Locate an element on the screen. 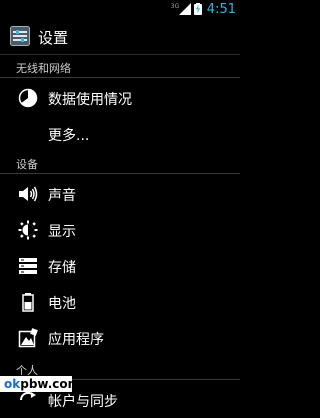 Image resolution: width=320 pixels, height=418 pixels. network-type: 3G is located at coordinates (175, 6).